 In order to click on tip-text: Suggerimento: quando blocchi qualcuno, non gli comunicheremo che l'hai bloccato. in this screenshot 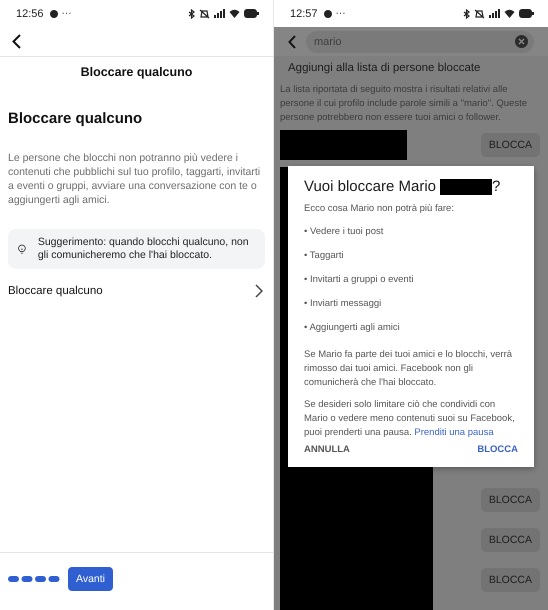, I will do `click(144, 249)`.